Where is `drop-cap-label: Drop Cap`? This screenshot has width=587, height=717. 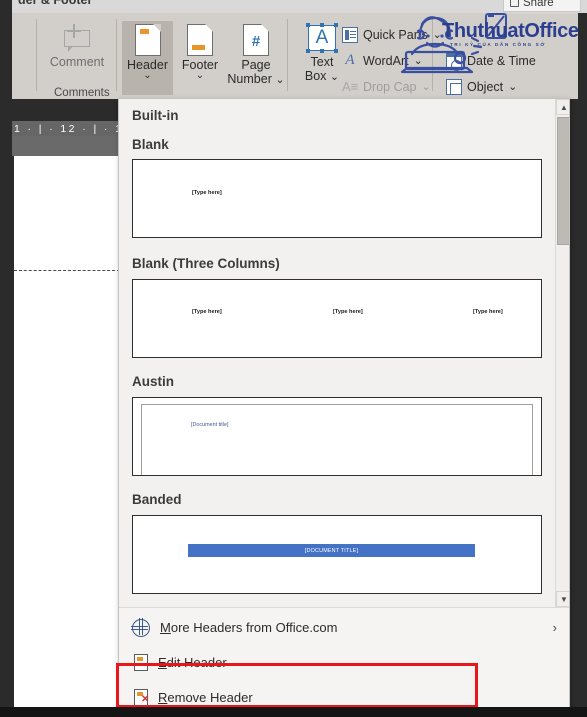 drop-cap-label: Drop Cap is located at coordinates (390, 87).